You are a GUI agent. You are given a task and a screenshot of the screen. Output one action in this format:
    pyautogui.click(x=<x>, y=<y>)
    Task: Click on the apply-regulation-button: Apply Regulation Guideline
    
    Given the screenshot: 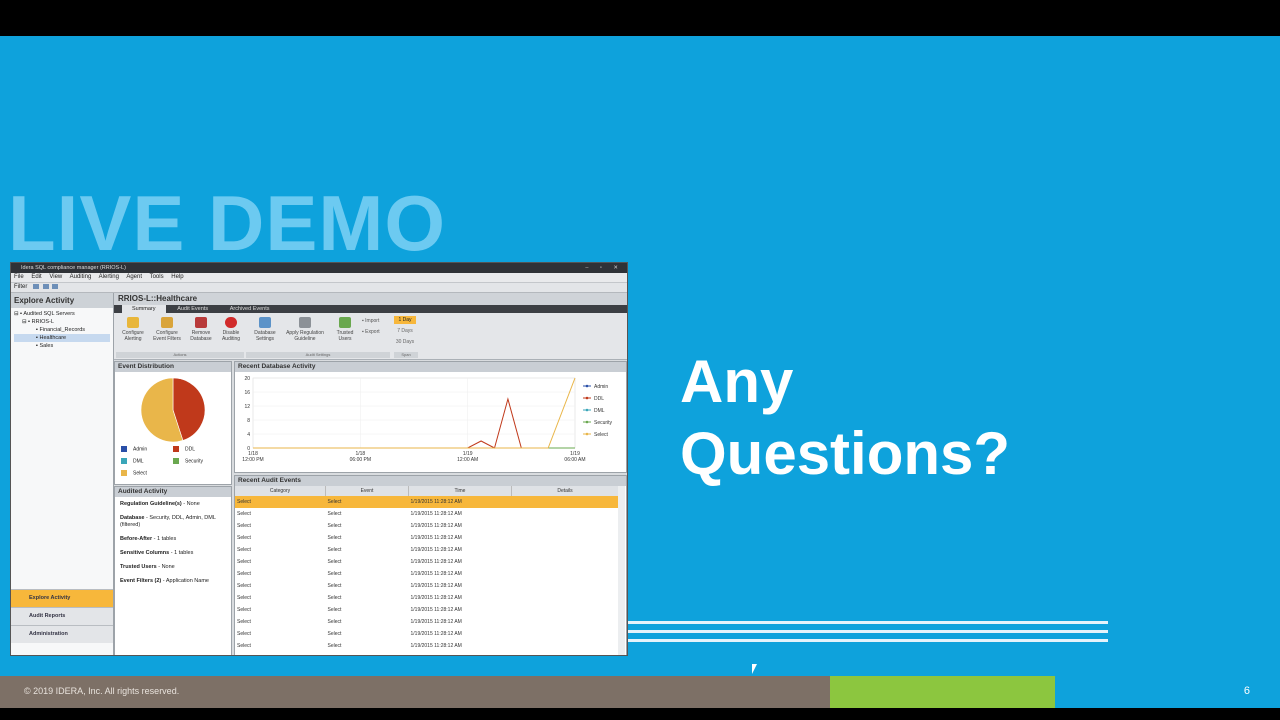 What is the action you would take?
    pyautogui.click(x=305, y=329)
    